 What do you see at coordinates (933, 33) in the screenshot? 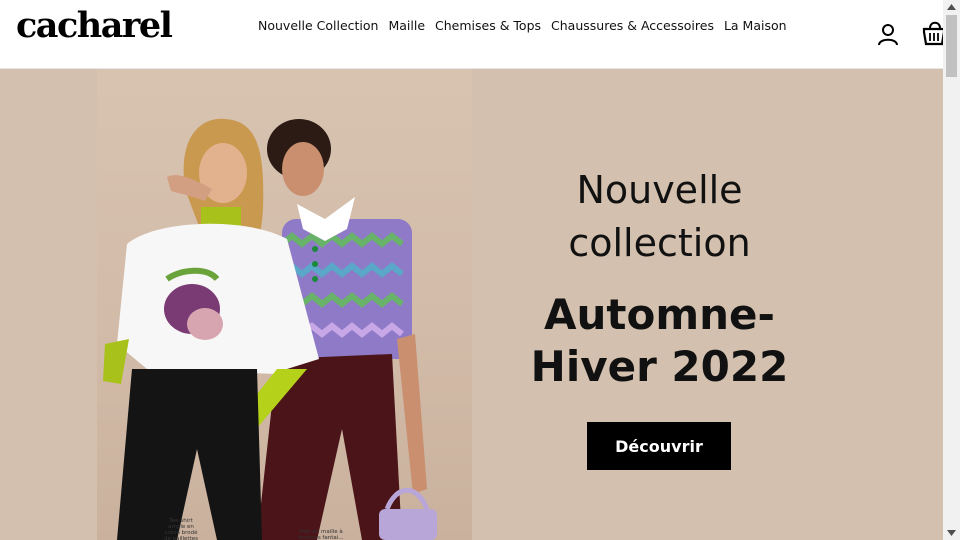
I see `basket-icon` at bounding box center [933, 33].